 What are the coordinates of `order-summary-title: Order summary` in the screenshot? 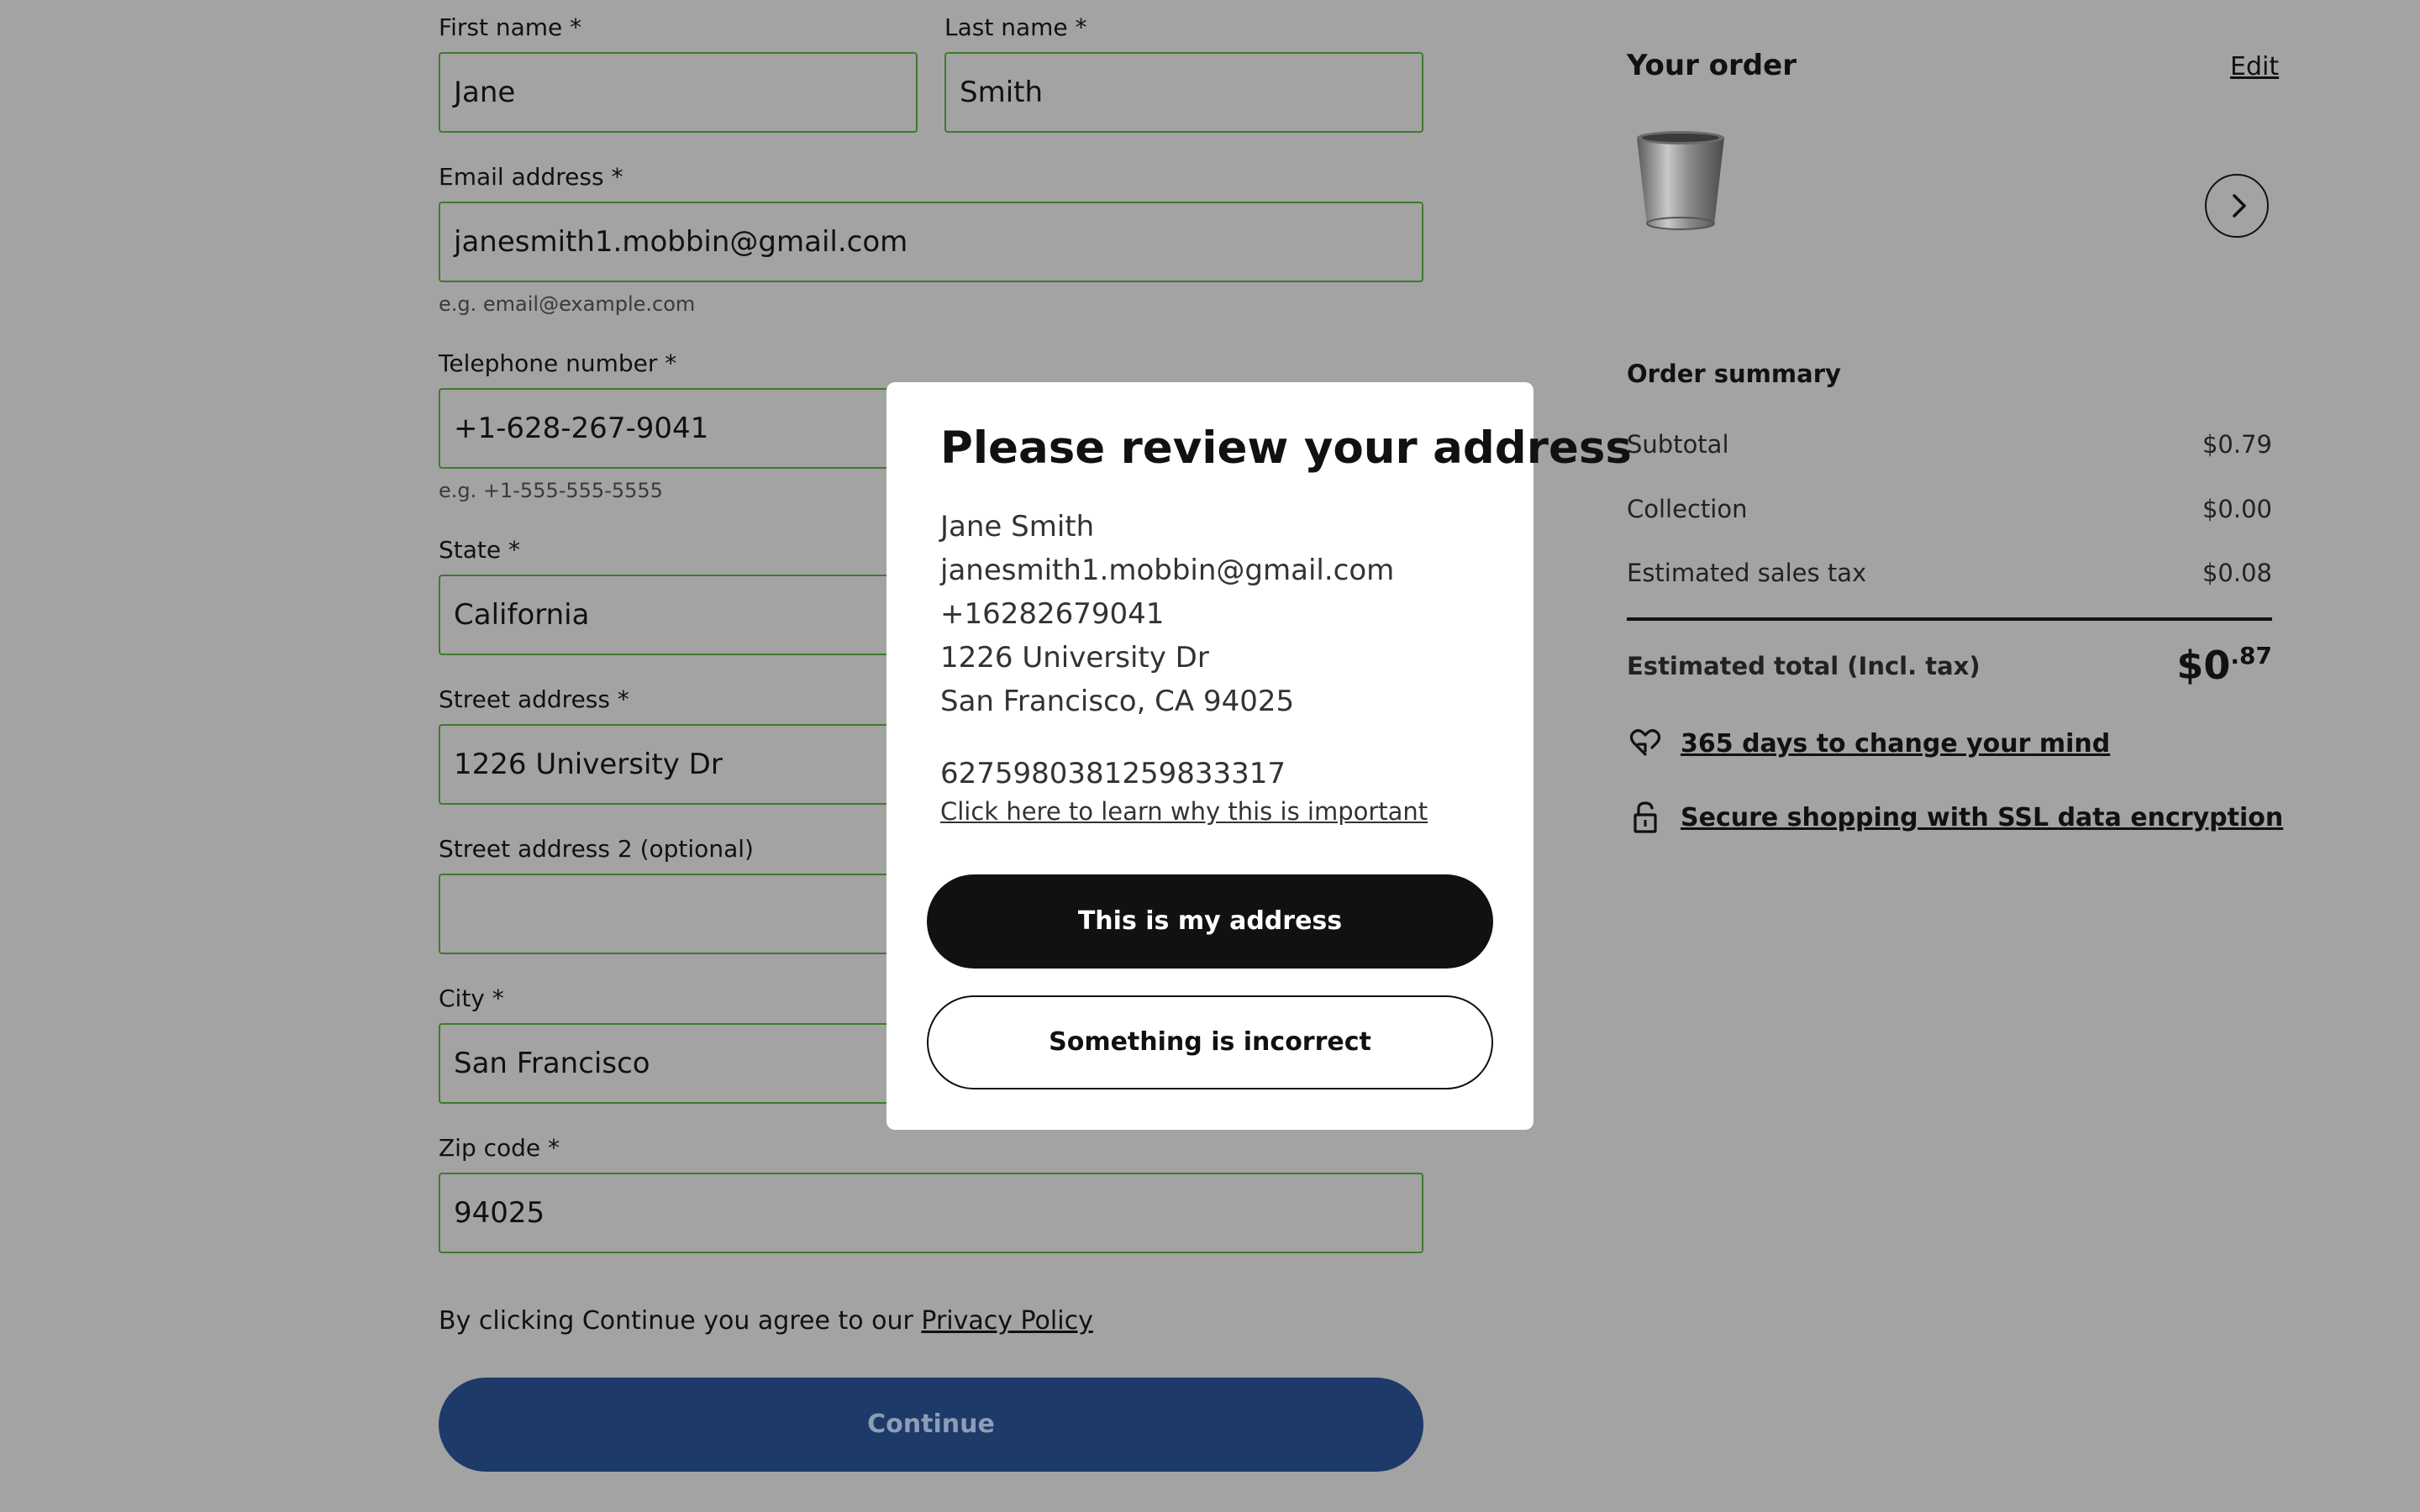 It's located at (1734, 374).